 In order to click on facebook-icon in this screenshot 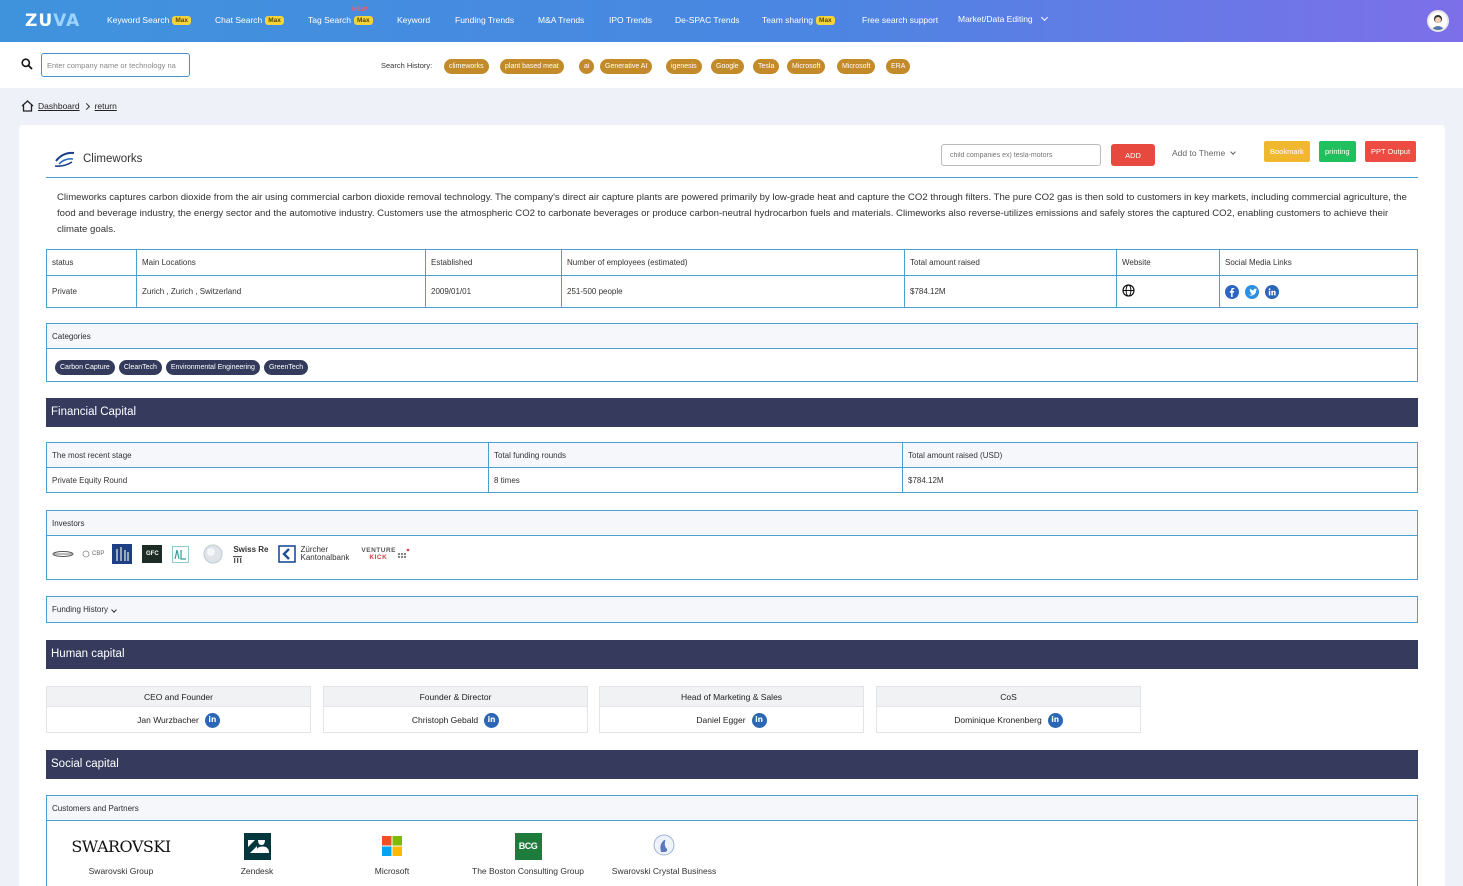, I will do `click(1232, 291)`.